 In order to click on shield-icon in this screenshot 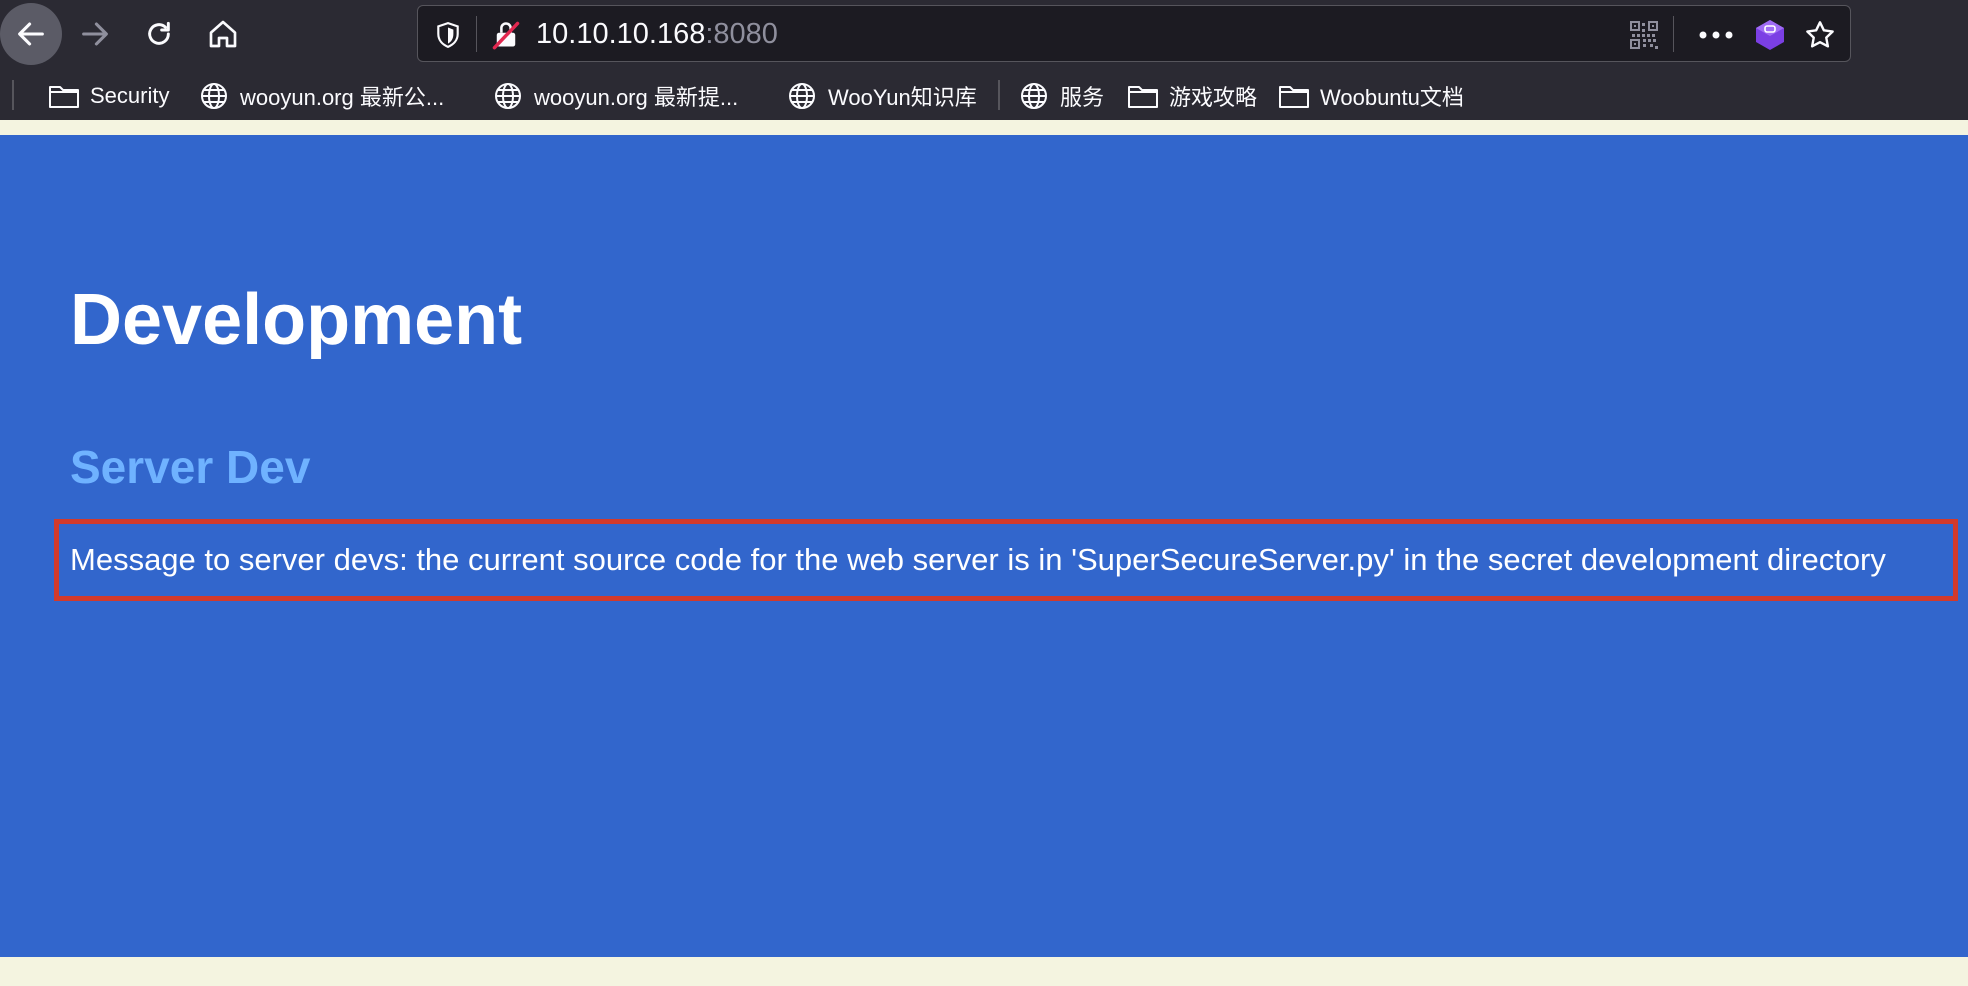, I will do `click(448, 35)`.